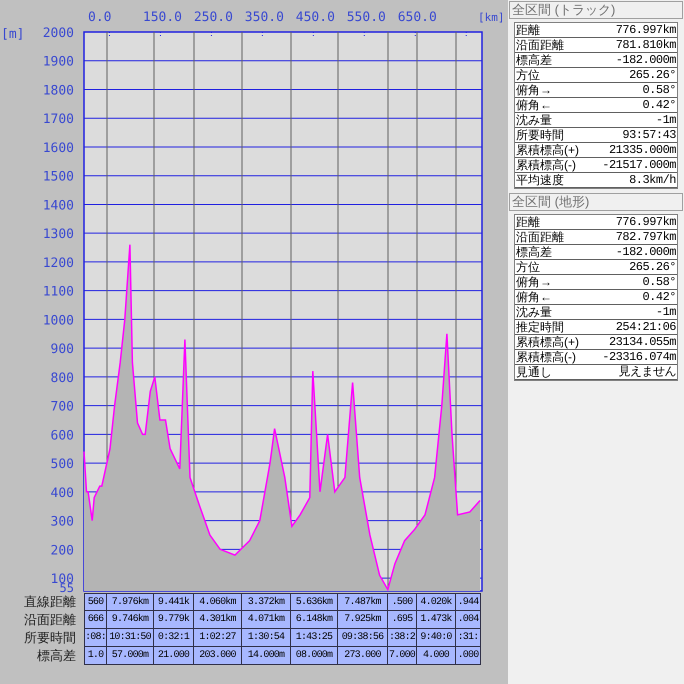 This screenshot has width=684, height=684. I want to click on table-cell: 1.0, so click(95, 656).